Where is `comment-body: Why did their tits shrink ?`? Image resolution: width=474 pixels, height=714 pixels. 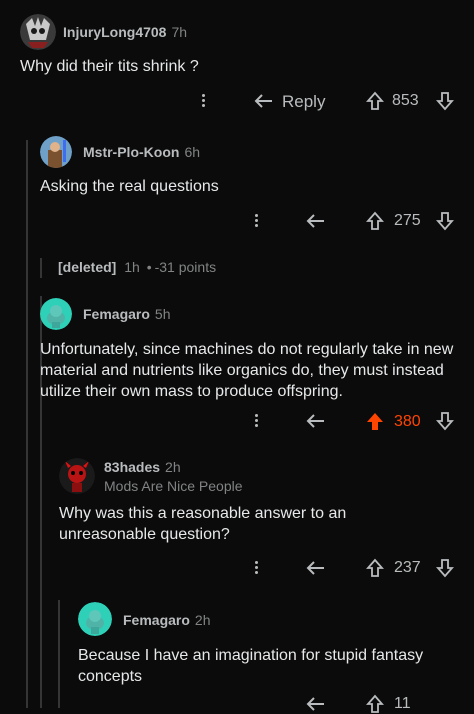
comment-body: Why did their tits shrink ? is located at coordinates (109, 66).